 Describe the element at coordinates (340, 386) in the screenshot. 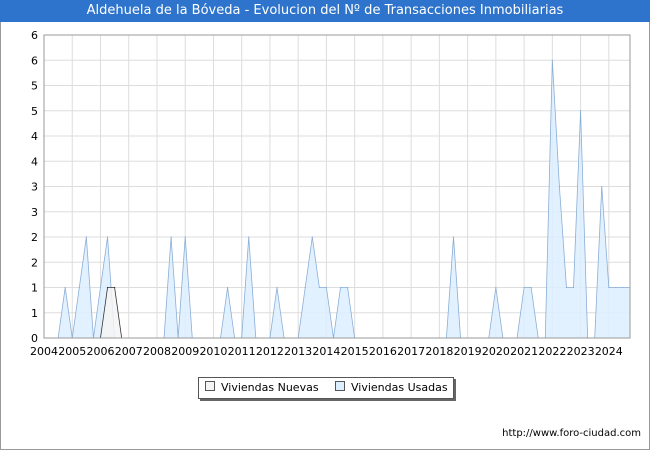

I see `legend-swatch-usadas` at that location.